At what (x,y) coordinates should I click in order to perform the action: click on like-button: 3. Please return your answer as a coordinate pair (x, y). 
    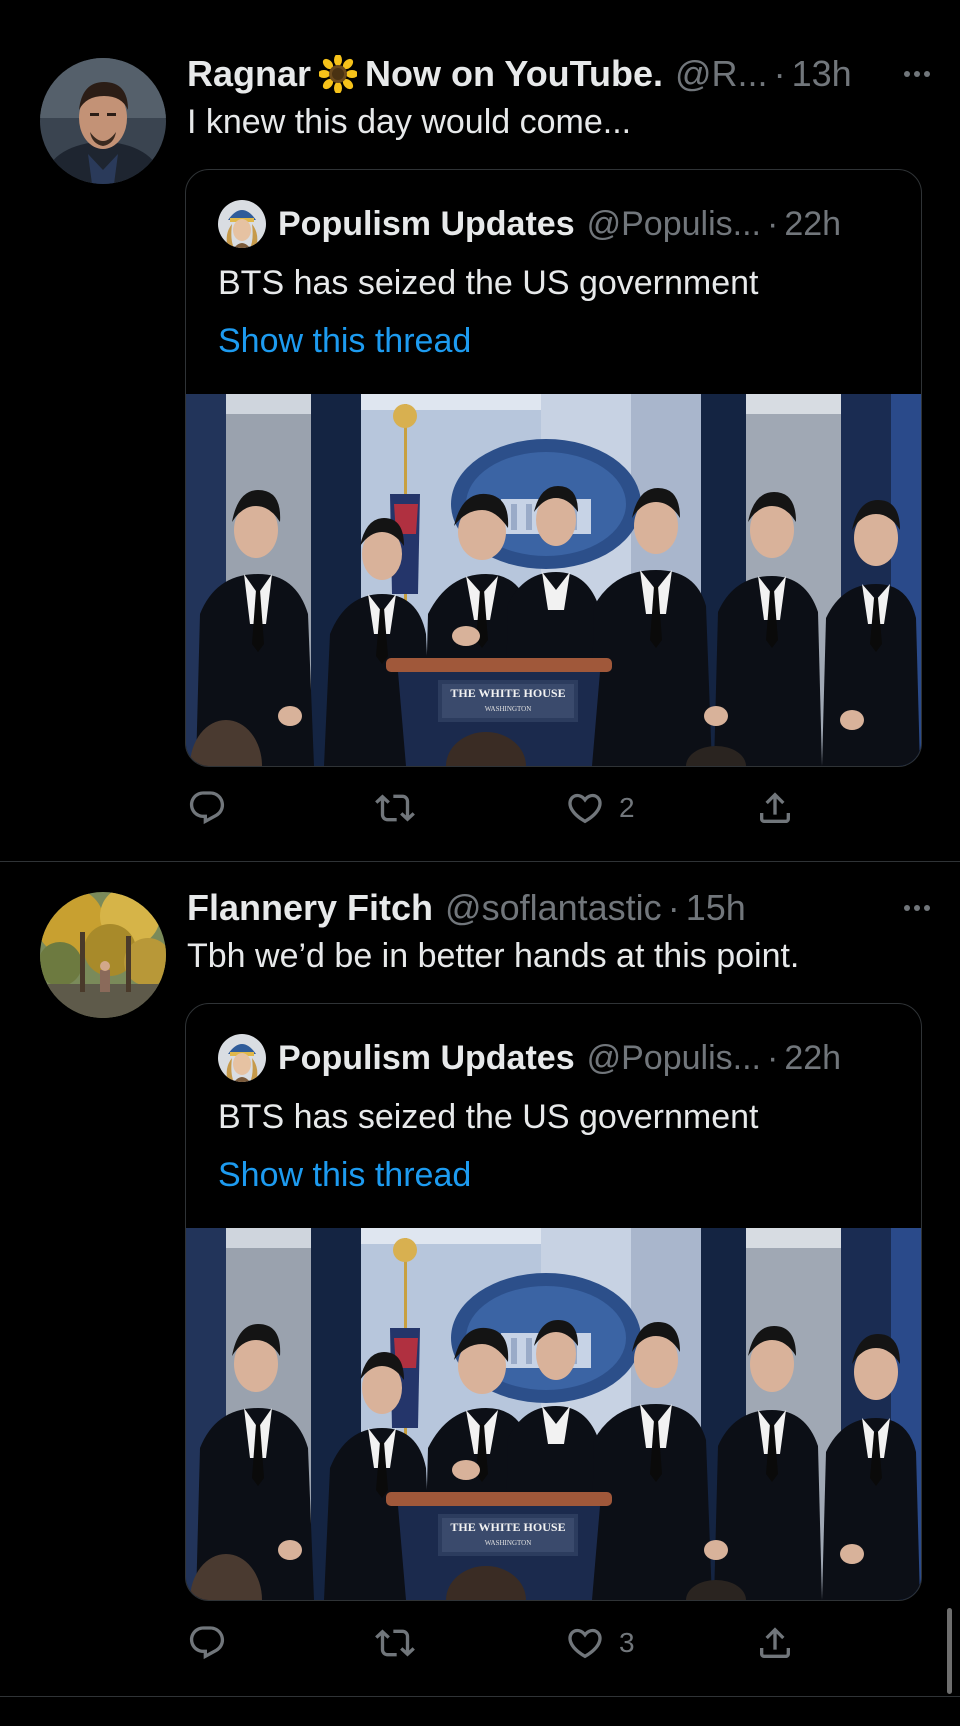
    Looking at the image, I should click on (600, 1643).